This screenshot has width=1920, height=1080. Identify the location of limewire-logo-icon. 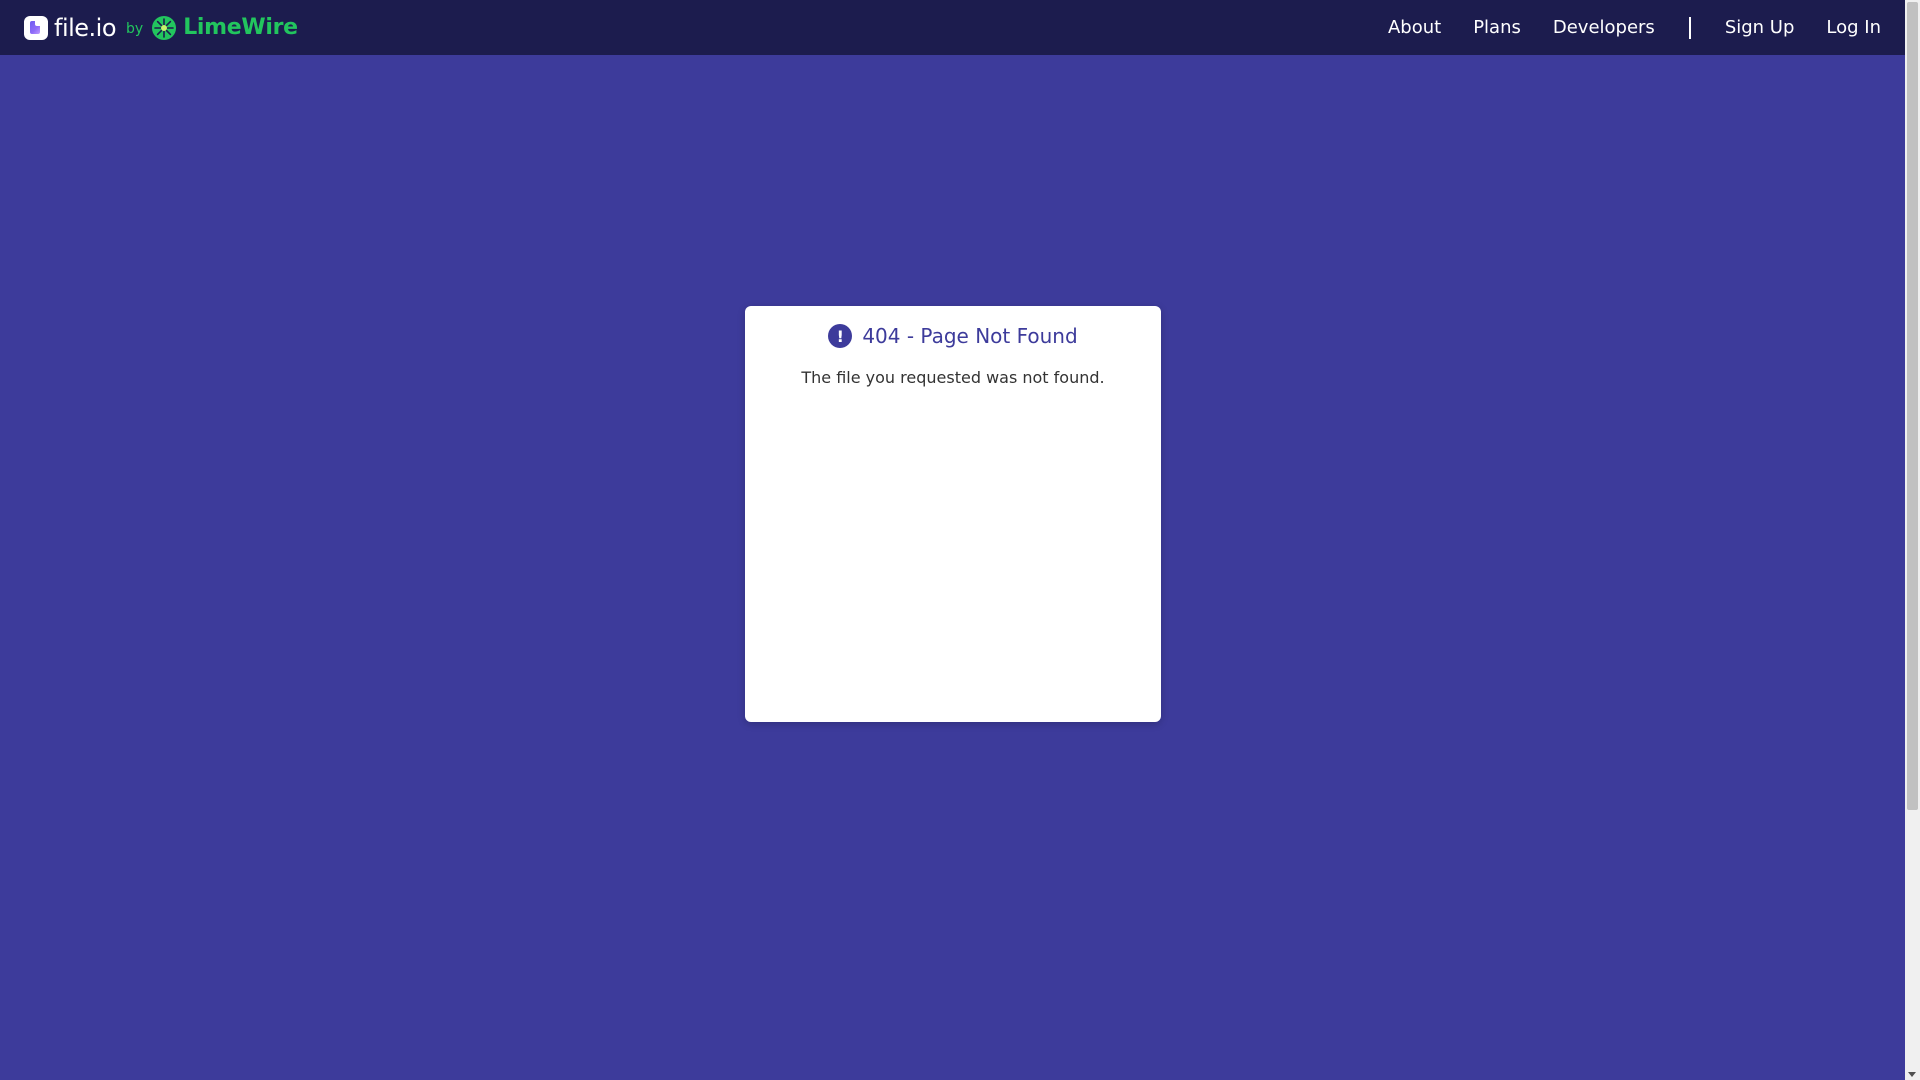
(164, 27).